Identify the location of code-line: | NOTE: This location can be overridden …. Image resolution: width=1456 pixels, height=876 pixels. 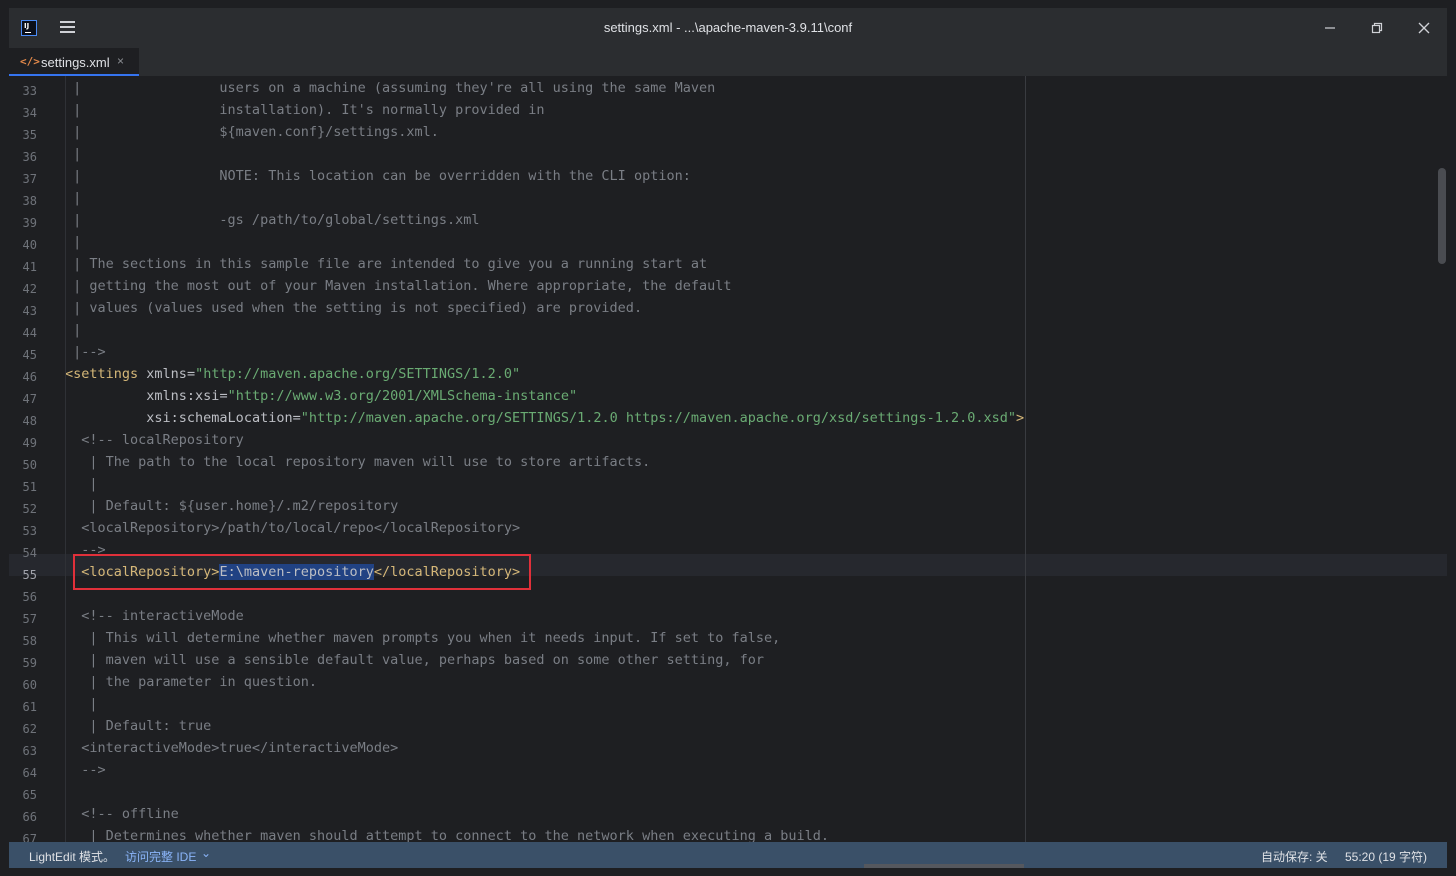
(378, 179).